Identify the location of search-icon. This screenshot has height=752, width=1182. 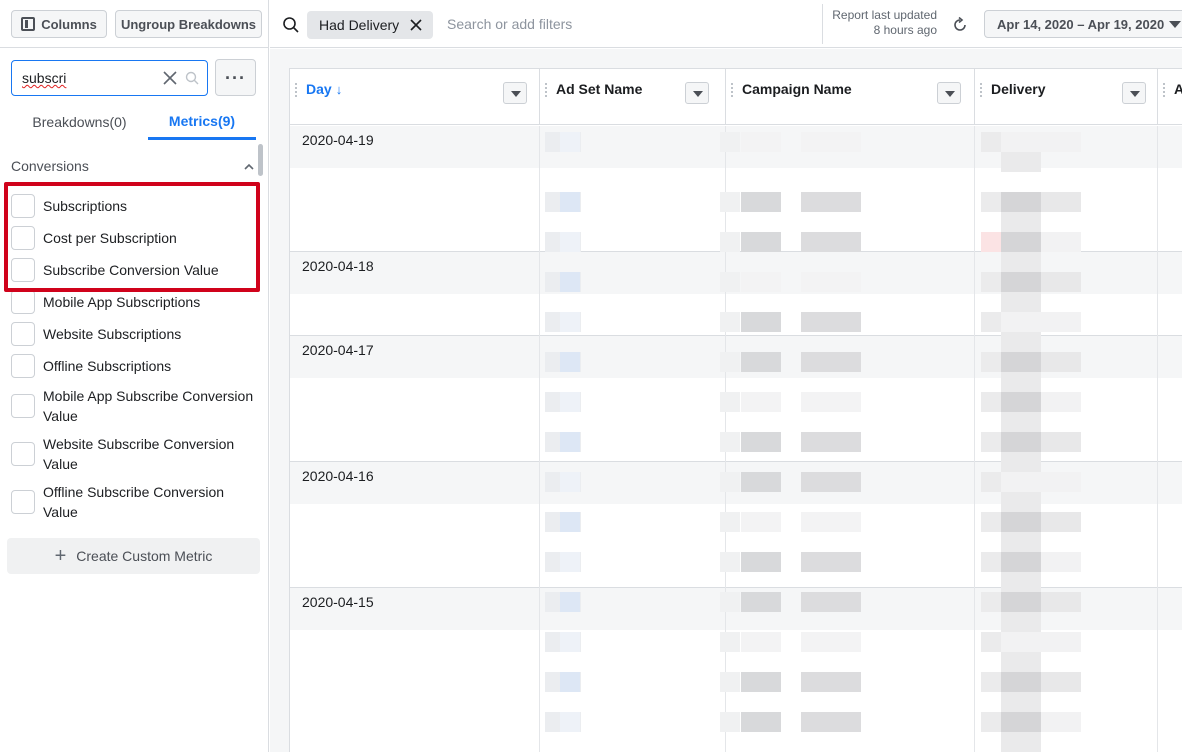
(192, 78).